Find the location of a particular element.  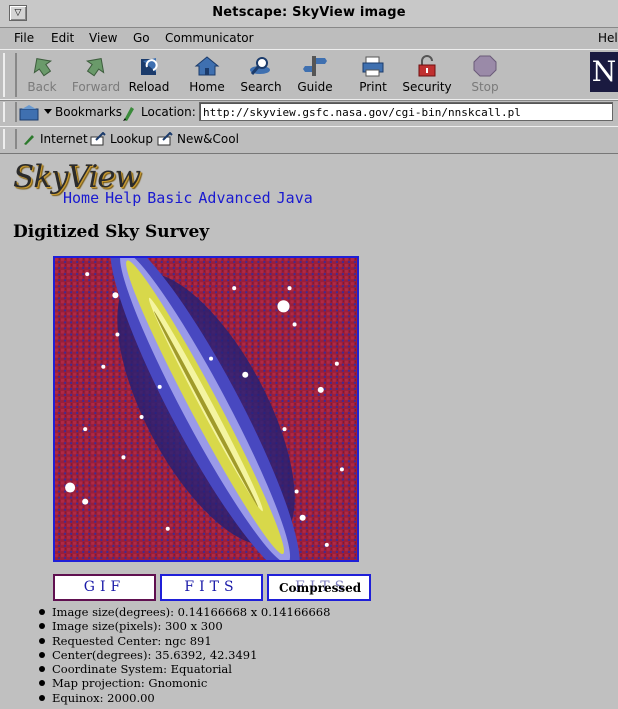

menu-go: Go is located at coordinates (141, 38).